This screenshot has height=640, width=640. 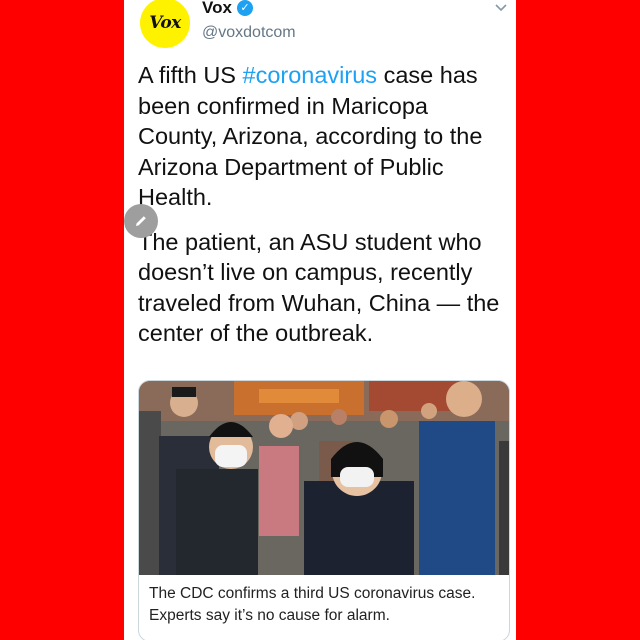 What do you see at coordinates (501, 9) in the screenshot?
I see `chevron-down-icon` at bounding box center [501, 9].